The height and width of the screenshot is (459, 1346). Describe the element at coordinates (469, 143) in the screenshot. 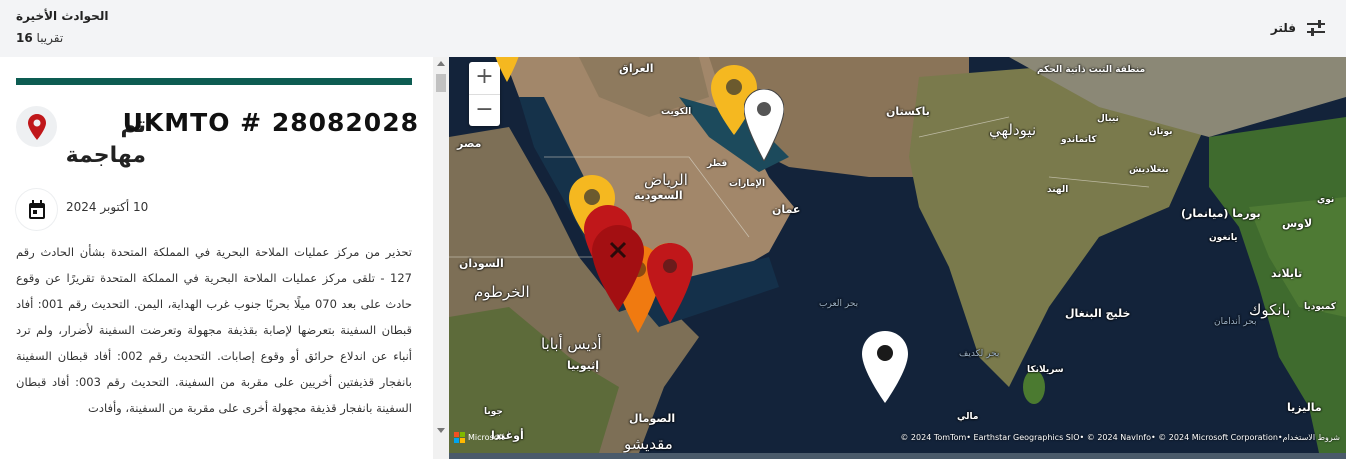

I see `map-label: مصر` at that location.